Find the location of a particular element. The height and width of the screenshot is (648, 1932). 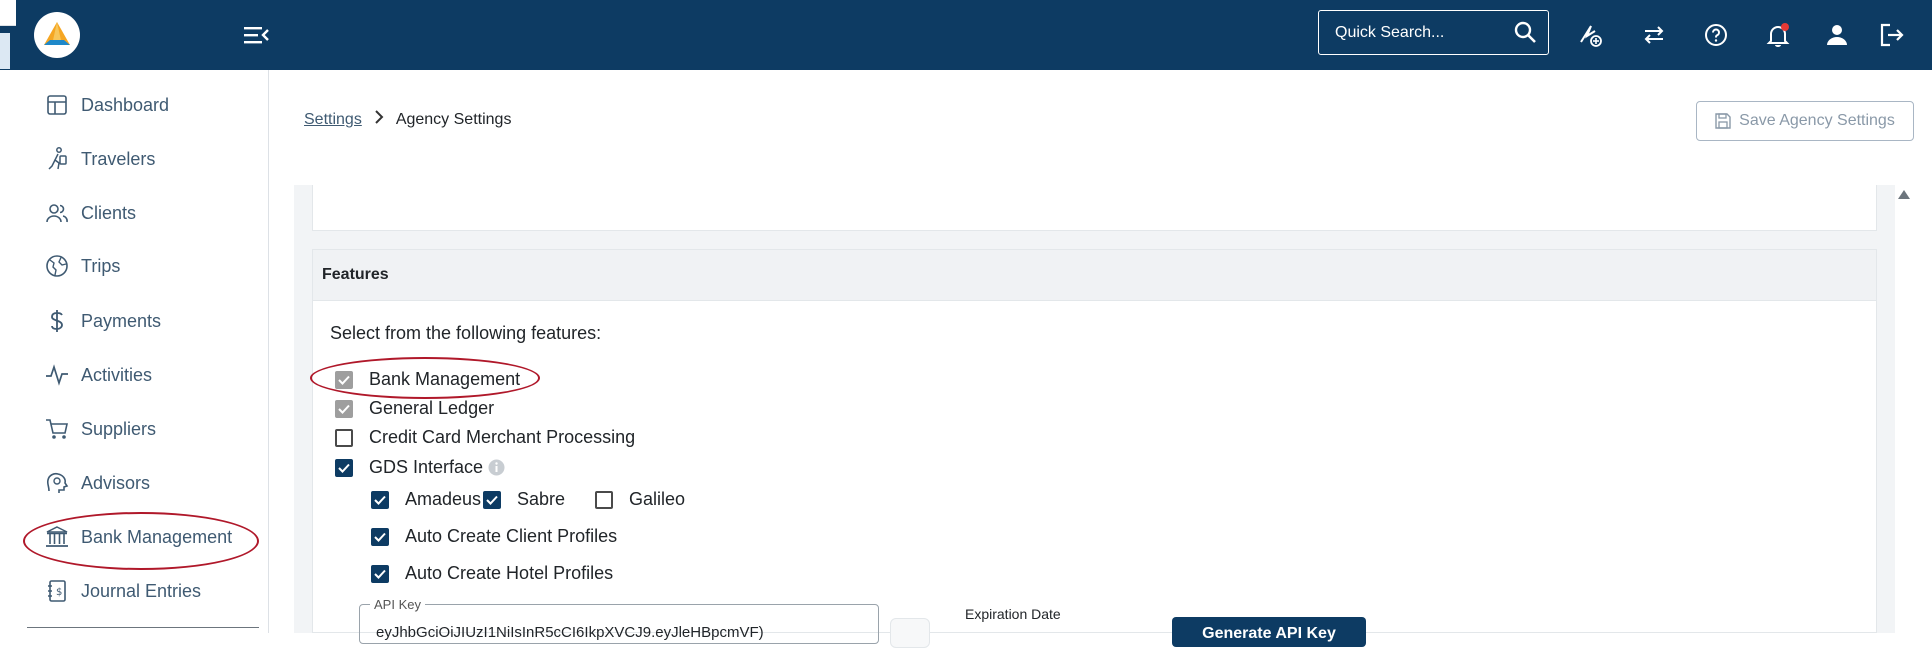

sidebar-item-advisors: Advisors is located at coordinates (97, 483).